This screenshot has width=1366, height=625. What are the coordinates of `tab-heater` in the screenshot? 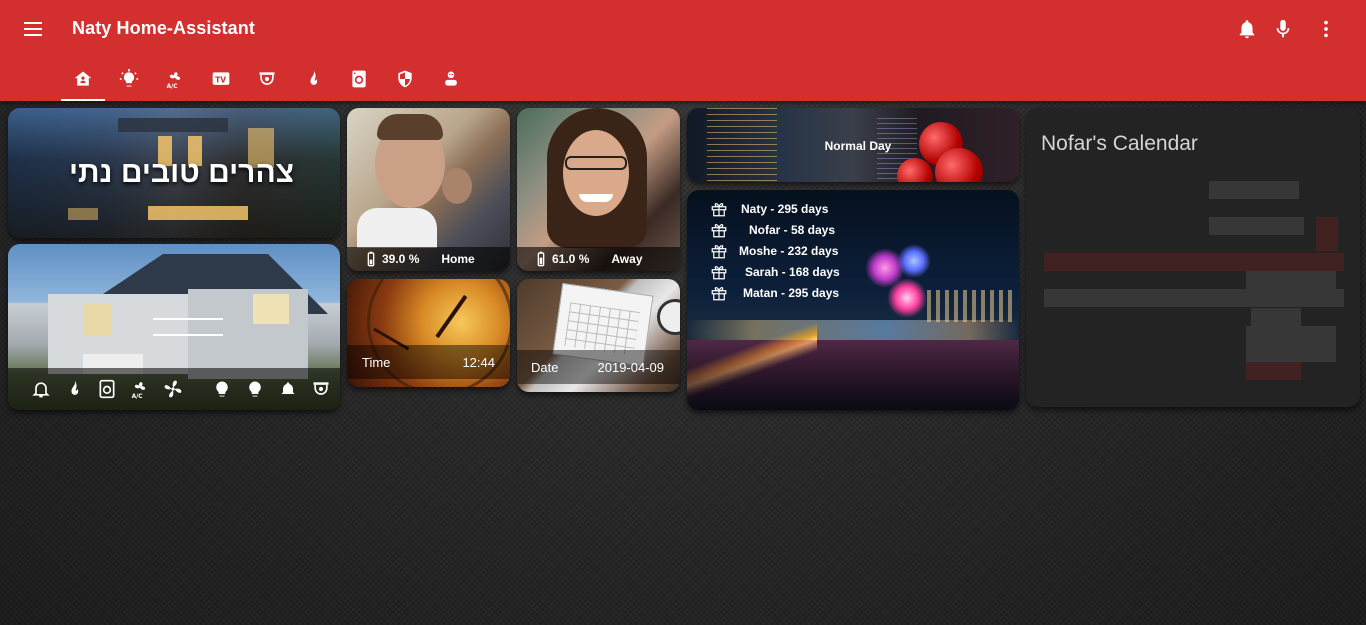 It's located at (313, 80).